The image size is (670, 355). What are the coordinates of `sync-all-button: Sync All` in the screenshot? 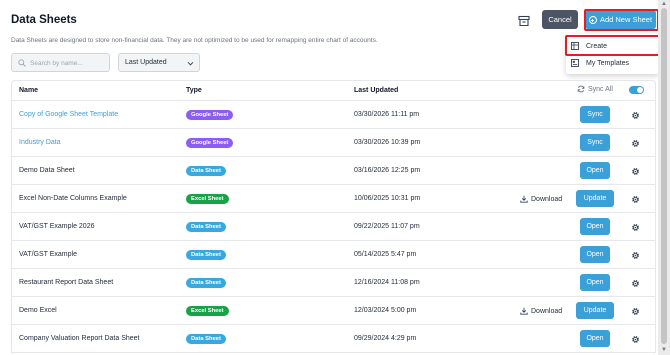 It's located at (595, 89).